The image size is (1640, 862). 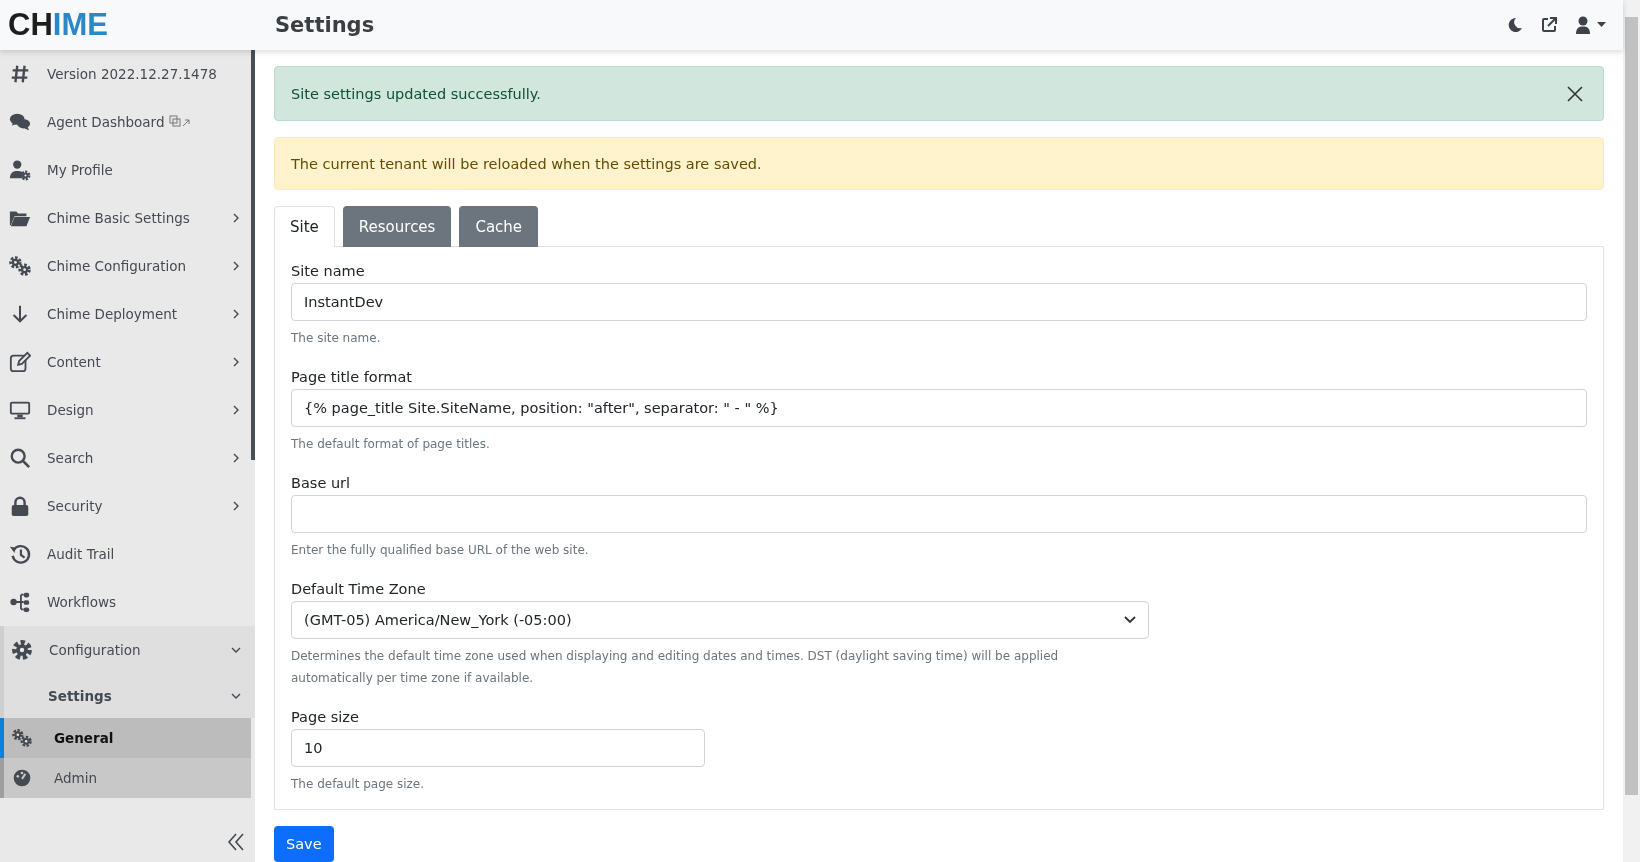 I want to click on input-field: {% page_title Site.SiteName, position: "after", separator: " - " %}, so click(x=939, y=408).